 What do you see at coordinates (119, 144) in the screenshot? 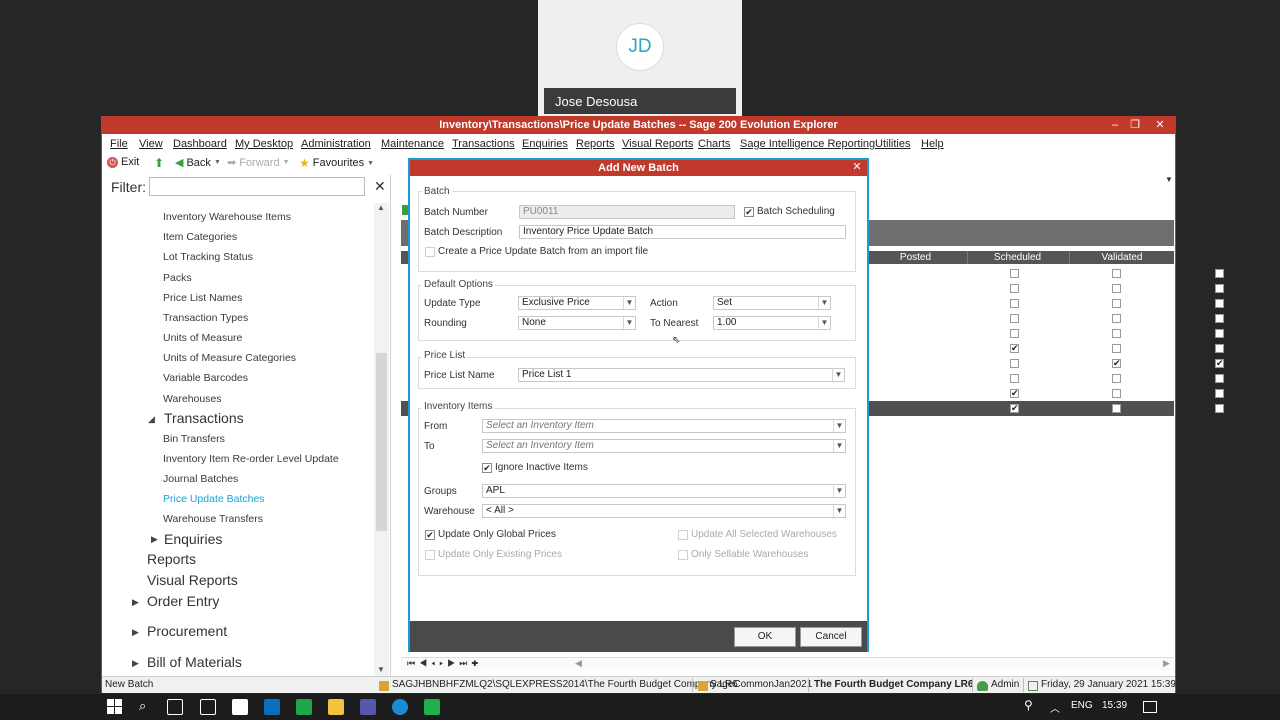
I see `menu-file: File` at bounding box center [119, 144].